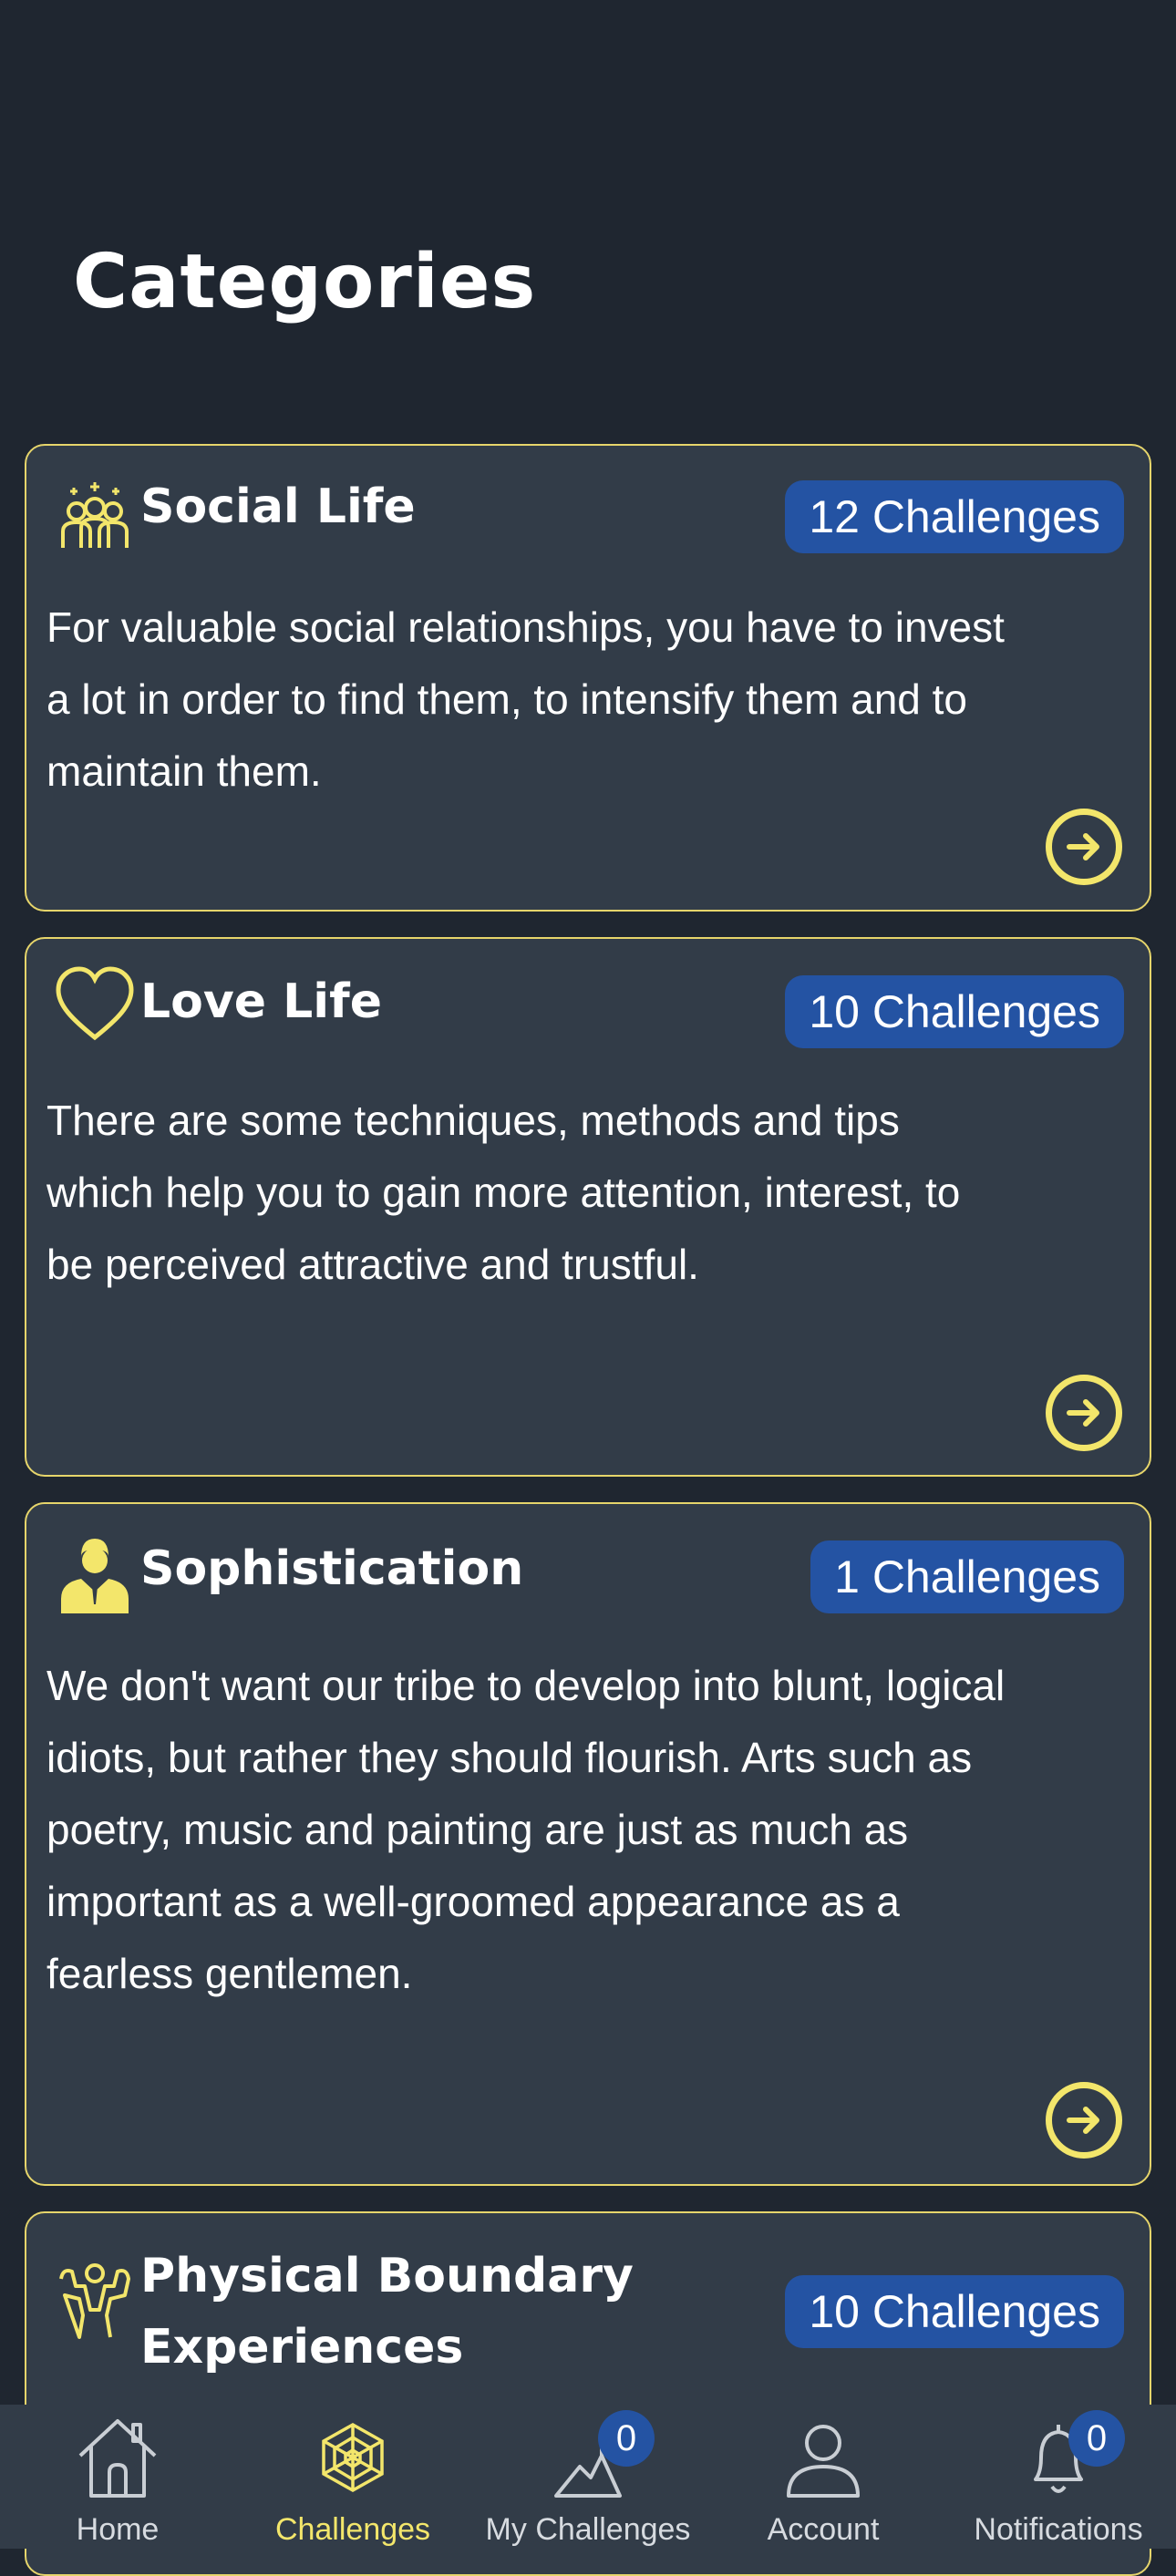 The height and width of the screenshot is (2576, 1176). What do you see at coordinates (117, 2457) in the screenshot?
I see `home-icon` at bounding box center [117, 2457].